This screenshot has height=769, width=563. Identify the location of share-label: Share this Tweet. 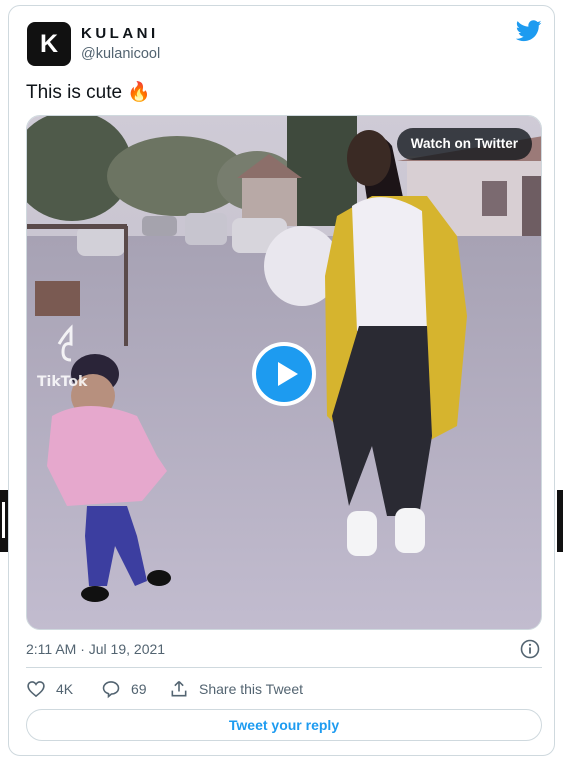
(251, 689).